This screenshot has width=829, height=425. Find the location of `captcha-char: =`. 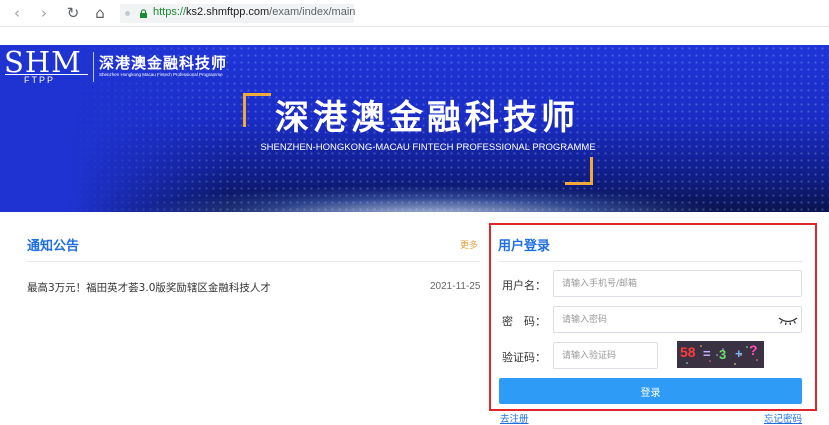

captcha-char: = is located at coordinates (707, 353).